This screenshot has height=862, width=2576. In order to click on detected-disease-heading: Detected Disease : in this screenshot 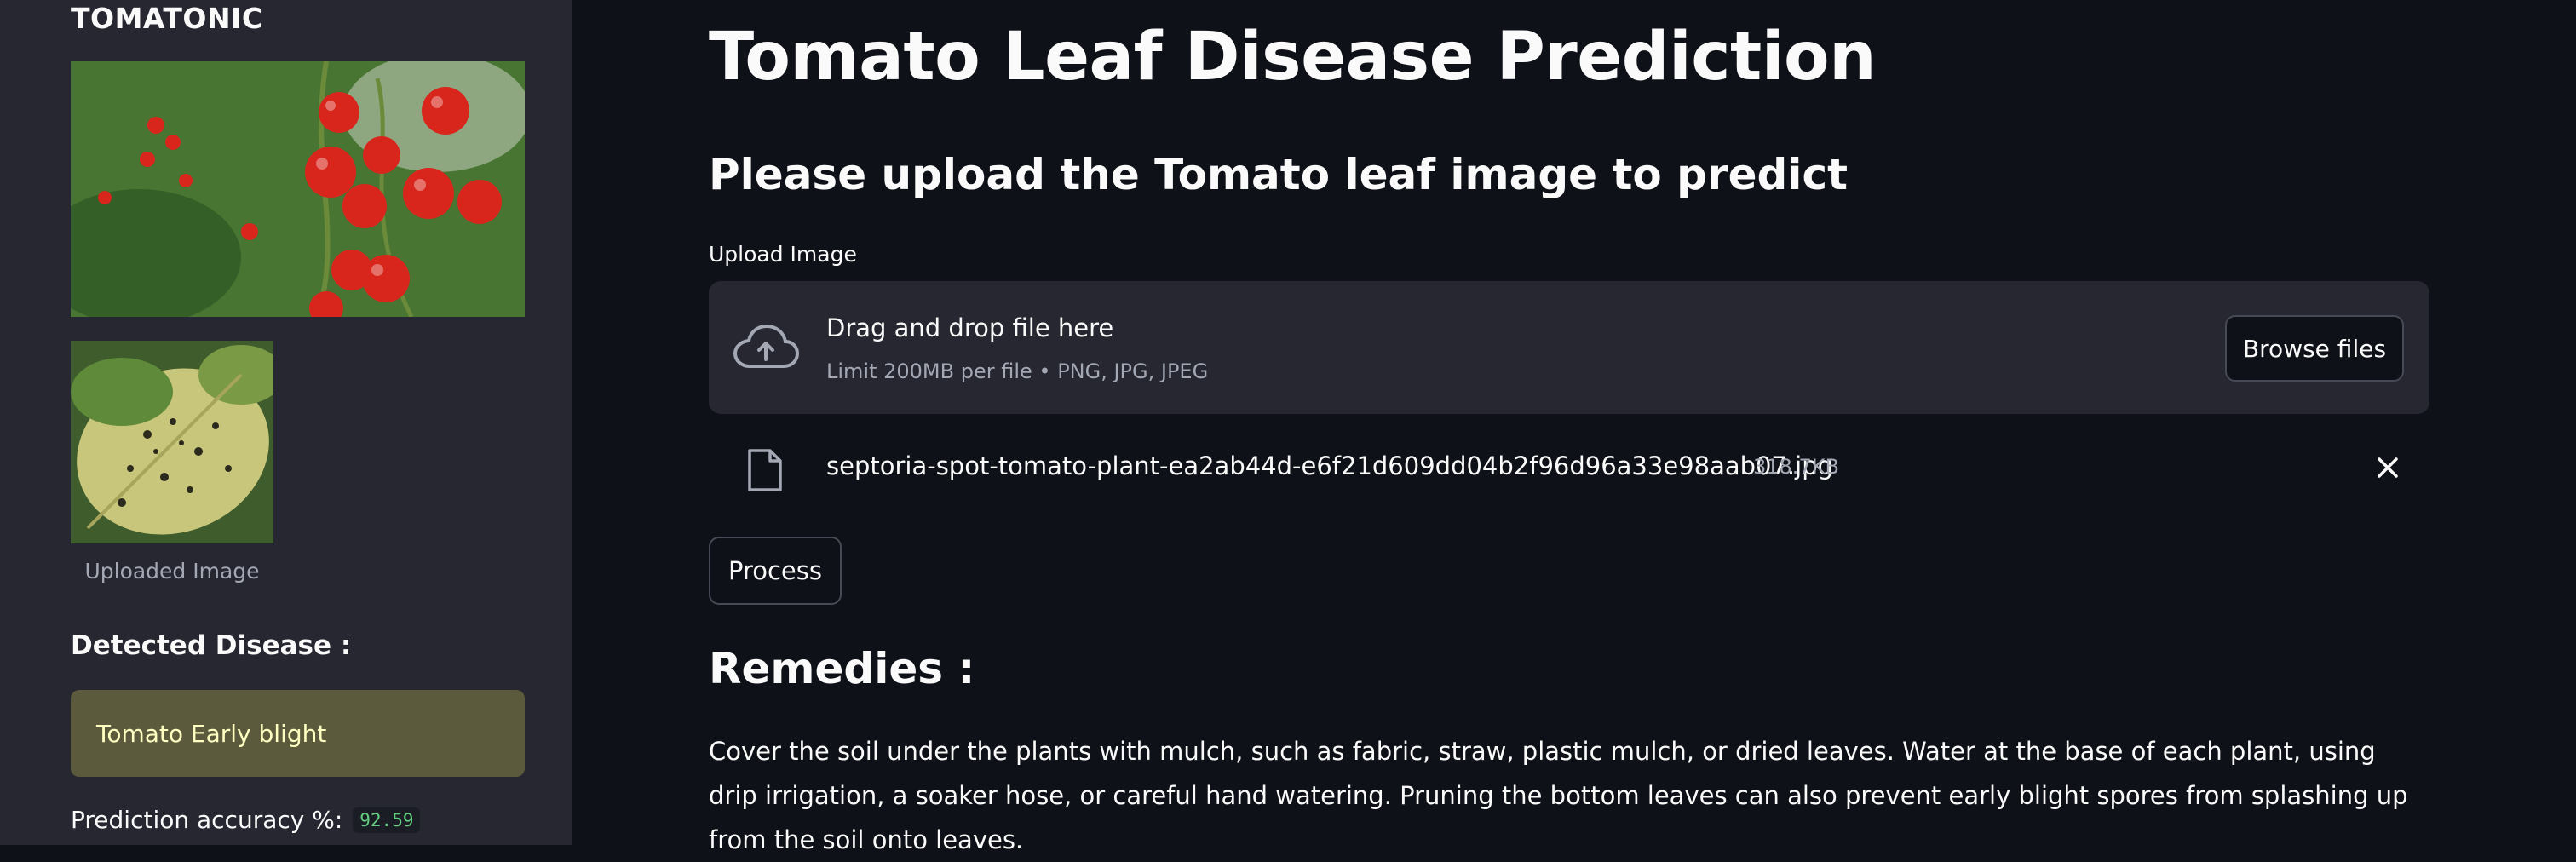, I will do `click(211, 645)`.